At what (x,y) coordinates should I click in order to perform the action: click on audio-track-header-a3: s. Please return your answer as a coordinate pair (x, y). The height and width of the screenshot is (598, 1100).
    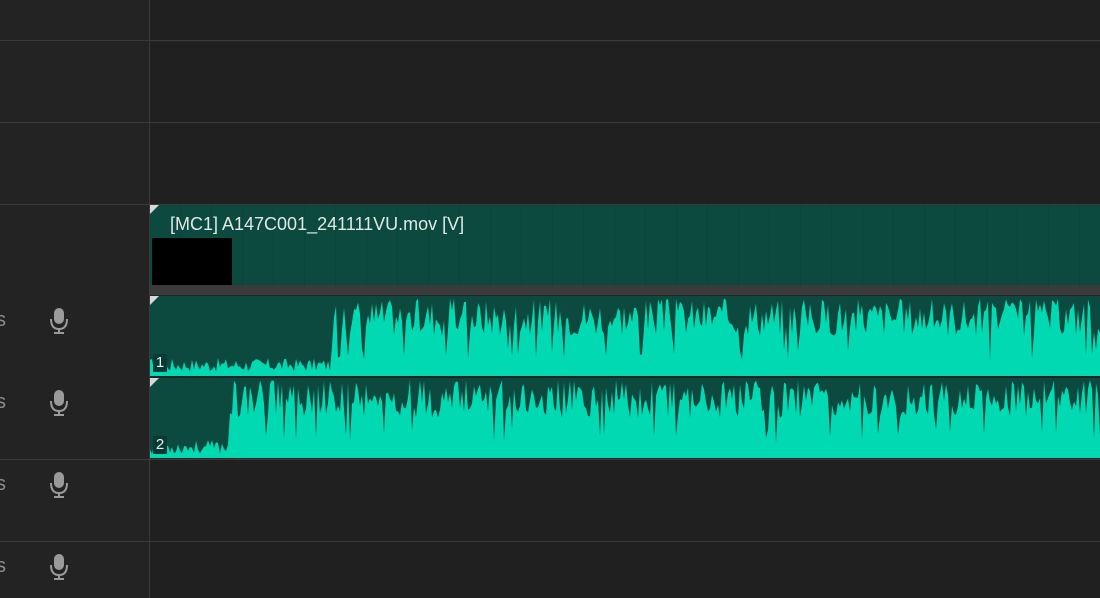
    Looking at the image, I should click on (74, 500).